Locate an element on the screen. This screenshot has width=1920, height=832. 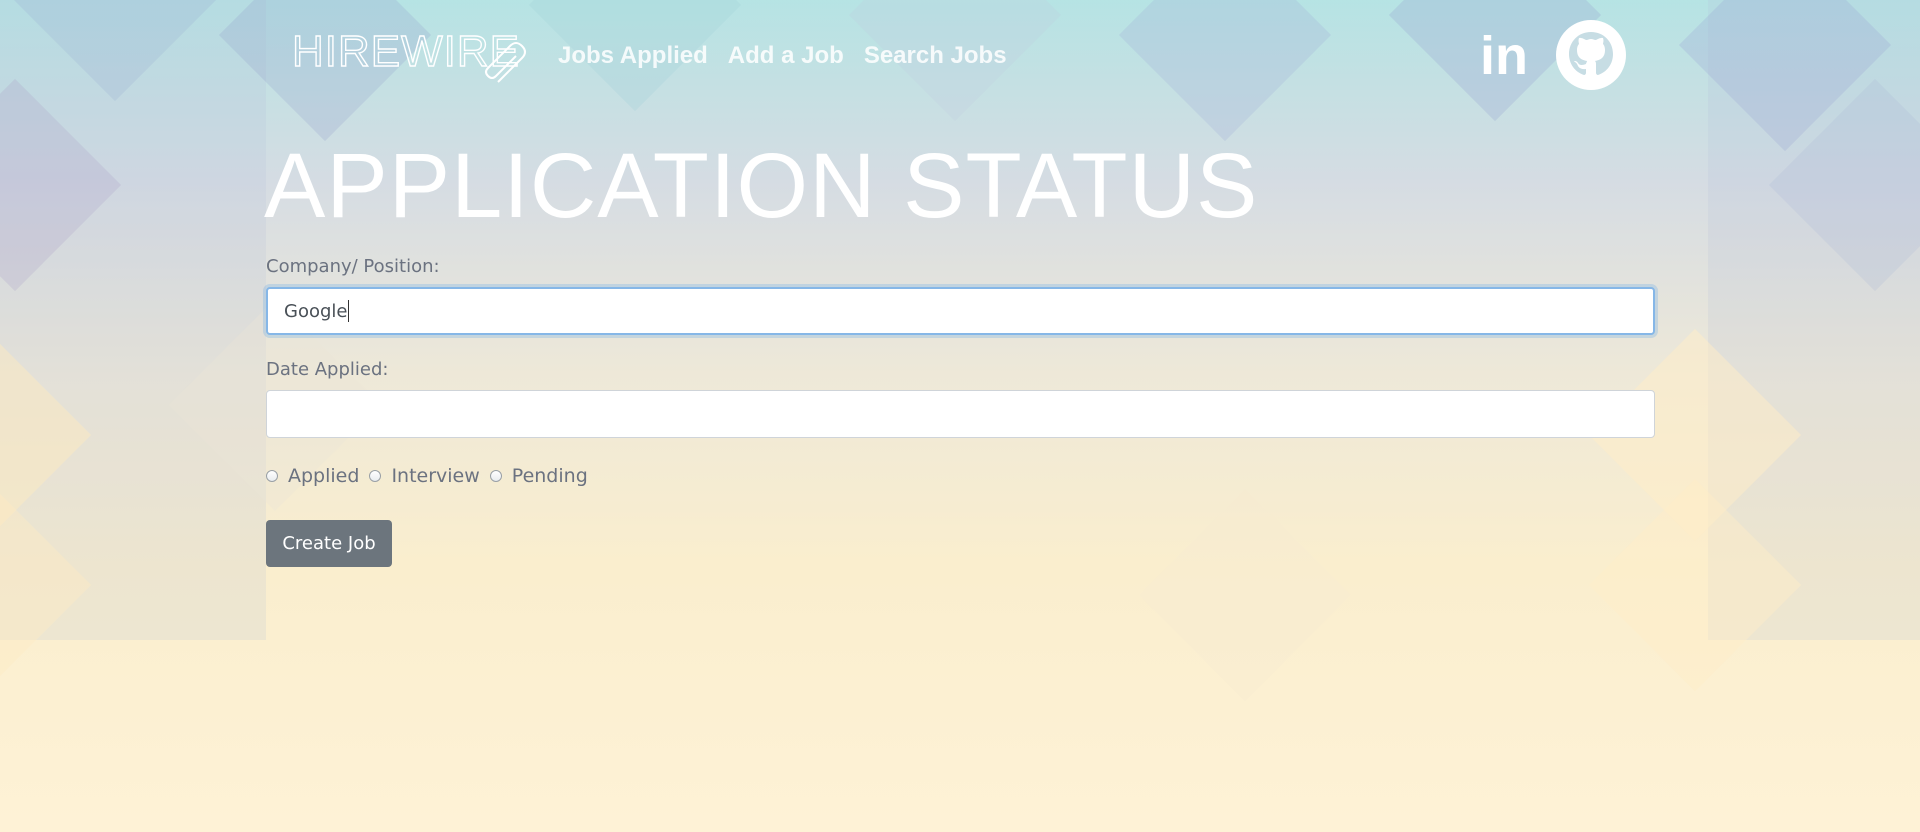
radio-applied is located at coordinates (272, 476).